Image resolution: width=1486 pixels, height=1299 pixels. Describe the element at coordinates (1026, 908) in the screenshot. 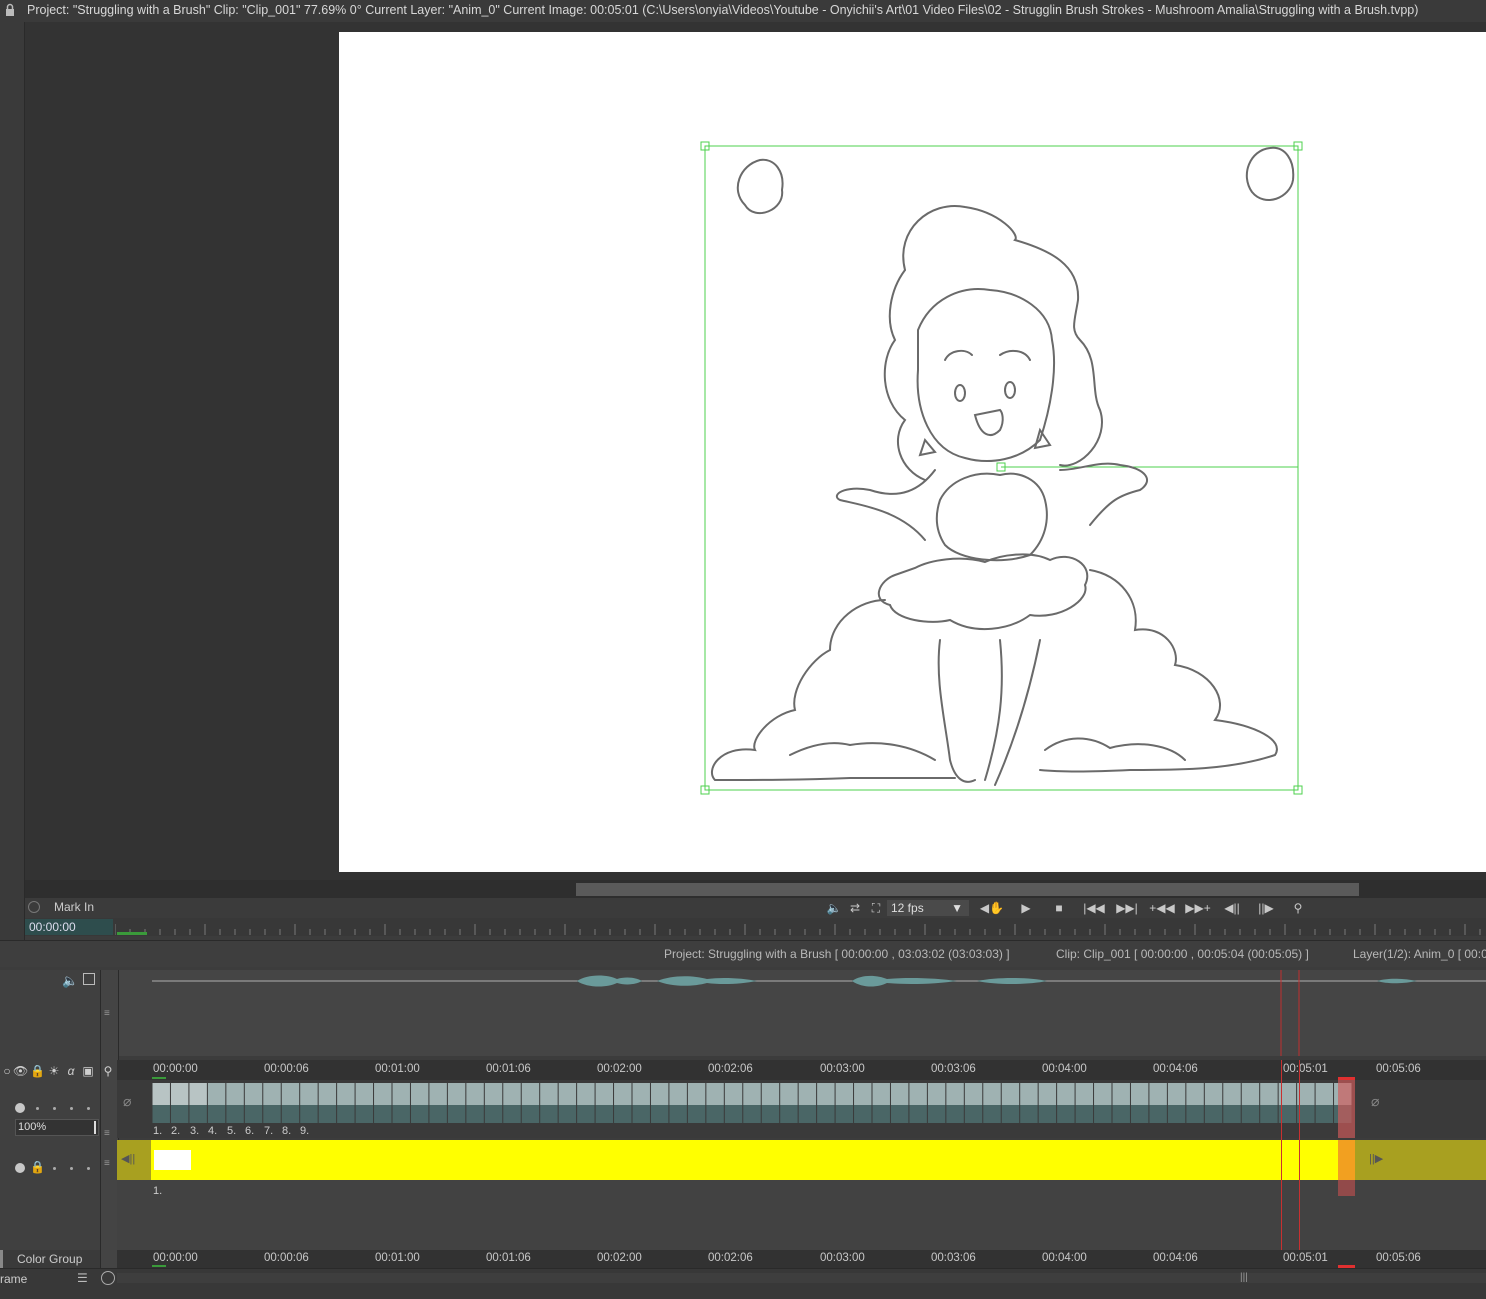

I see `play-icon: ▶` at that location.